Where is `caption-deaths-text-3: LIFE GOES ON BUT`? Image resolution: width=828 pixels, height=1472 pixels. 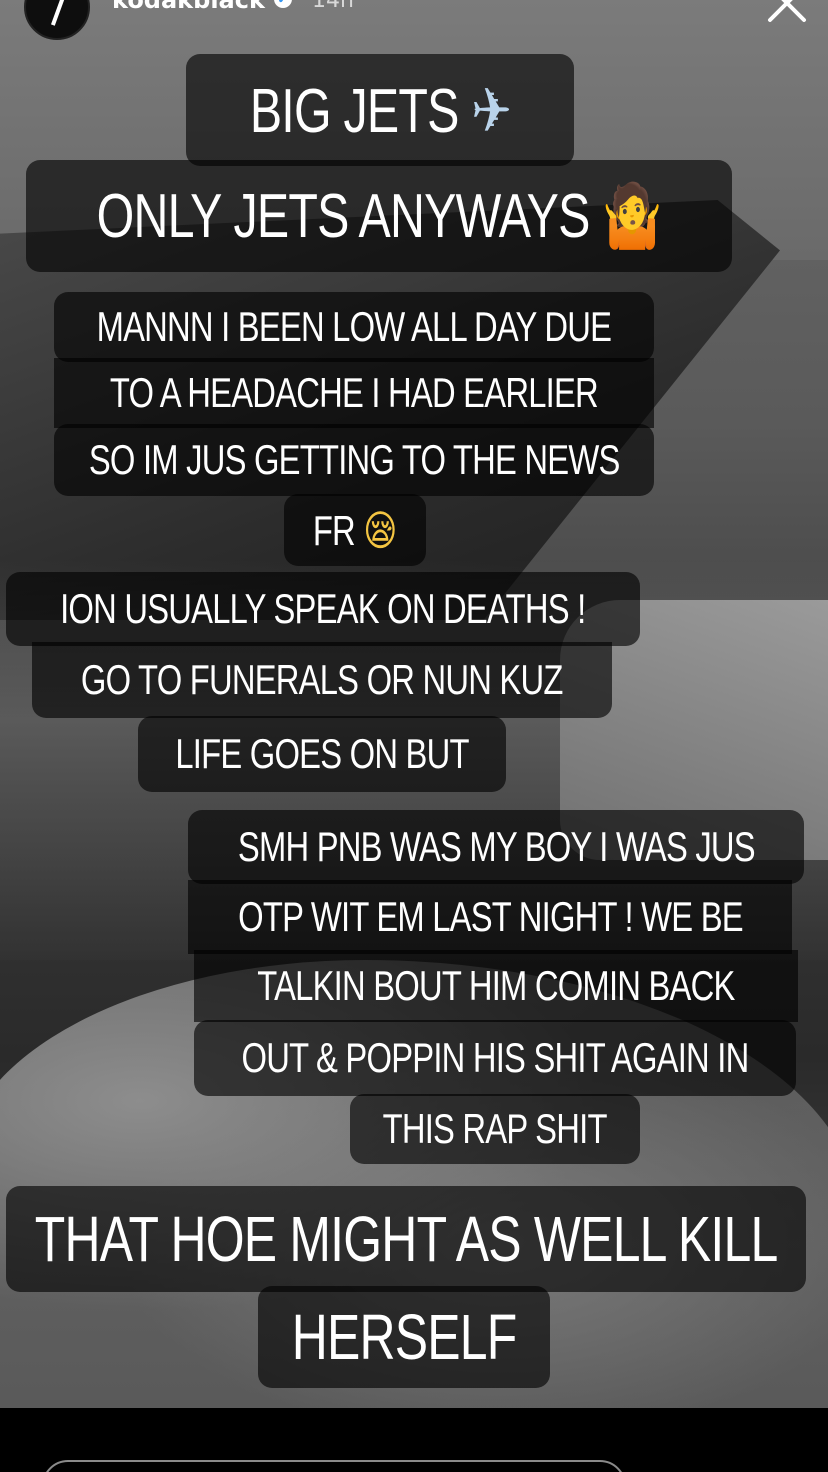
caption-deaths-text-3: LIFE GOES ON BUT is located at coordinates (322, 753).